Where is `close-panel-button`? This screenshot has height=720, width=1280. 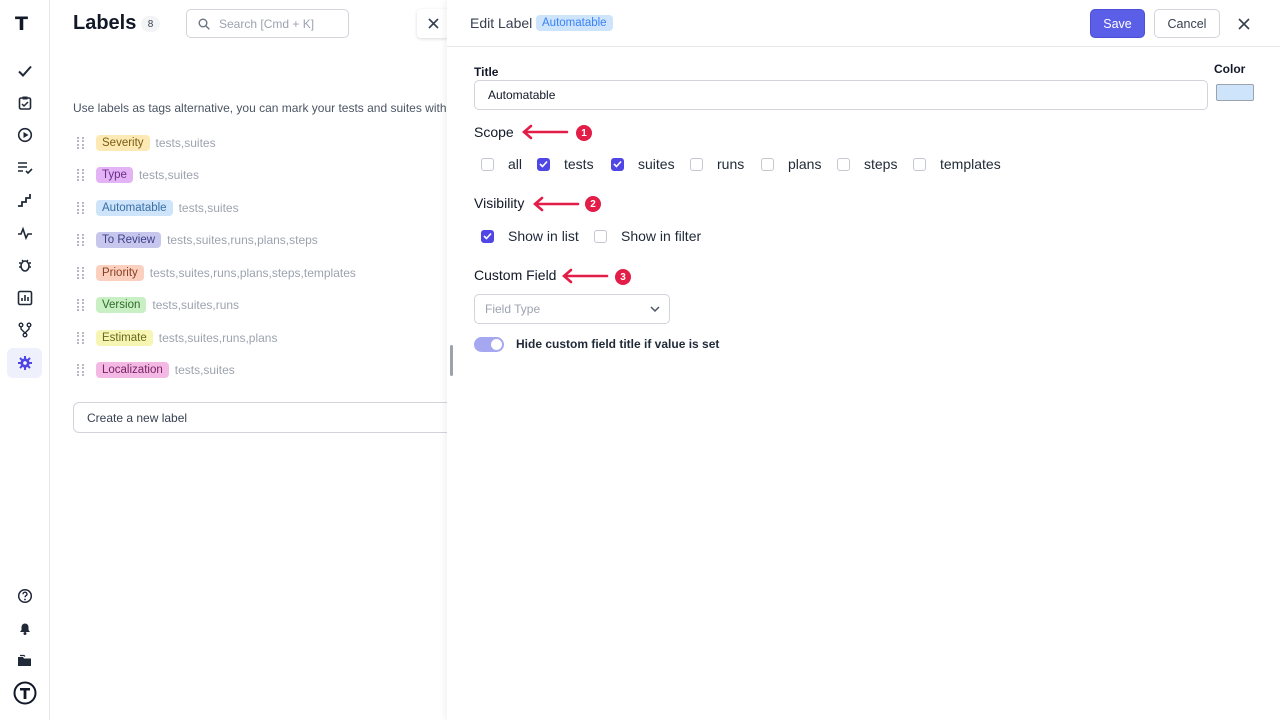 close-panel-button is located at coordinates (432, 23).